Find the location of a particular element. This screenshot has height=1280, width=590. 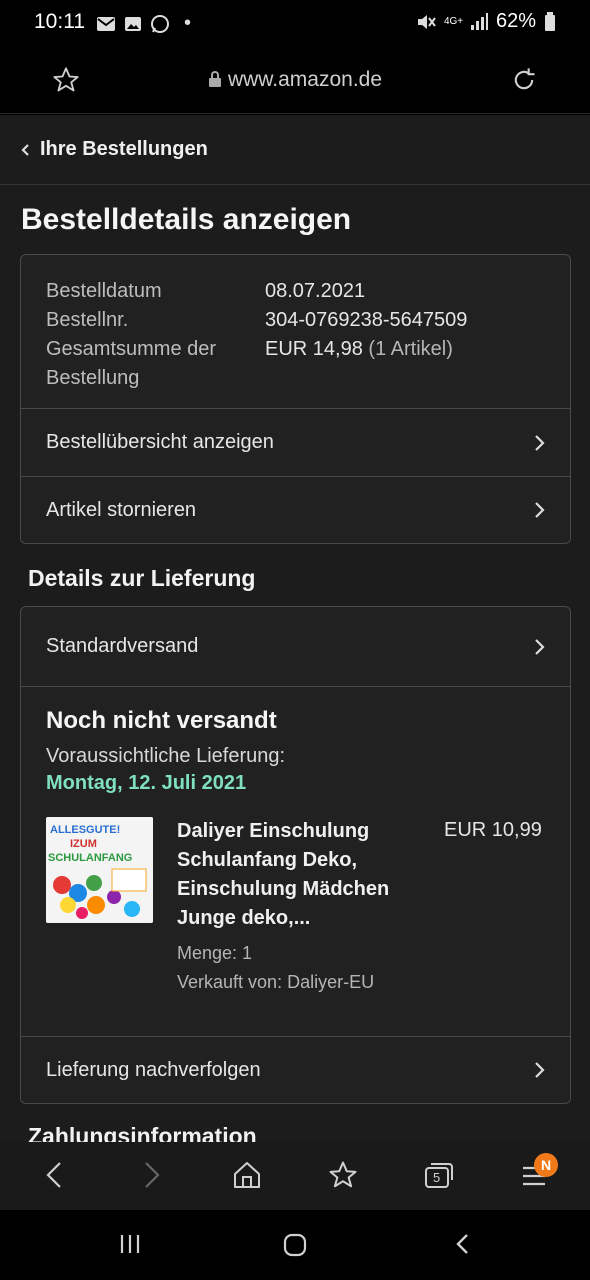

shipment-status: Noch nicht versandt is located at coordinates (161, 720).